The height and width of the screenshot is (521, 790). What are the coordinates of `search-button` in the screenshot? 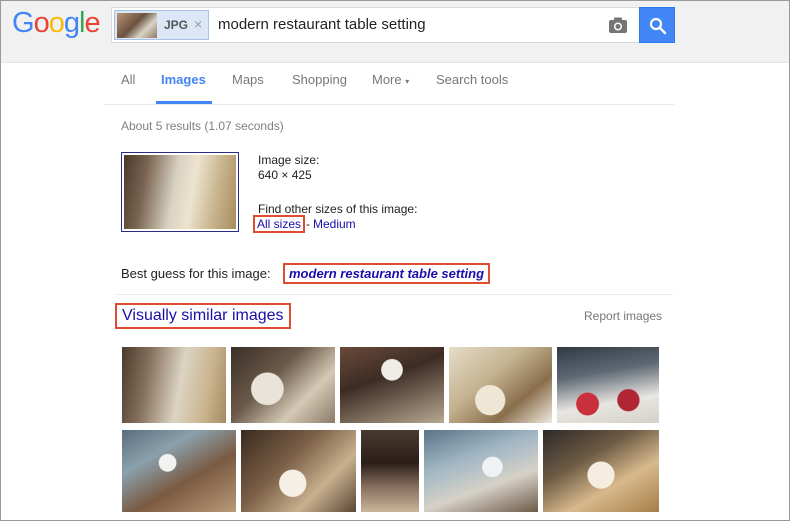 It's located at (657, 25).